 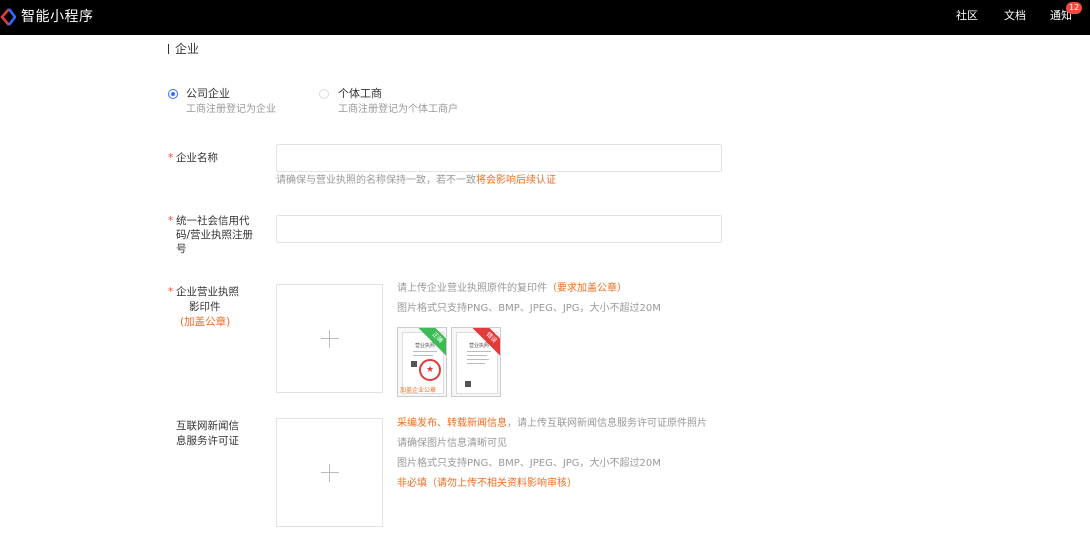 I want to click on license-upload-box, so click(x=329, y=338).